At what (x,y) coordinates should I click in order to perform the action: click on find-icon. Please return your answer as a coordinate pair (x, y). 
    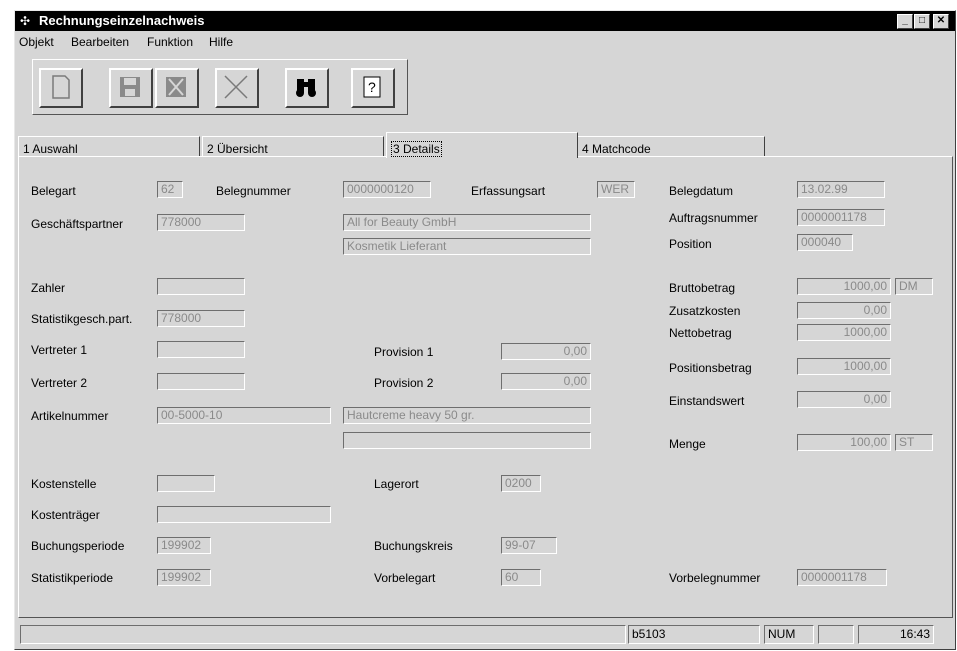
    Looking at the image, I should click on (306, 88).